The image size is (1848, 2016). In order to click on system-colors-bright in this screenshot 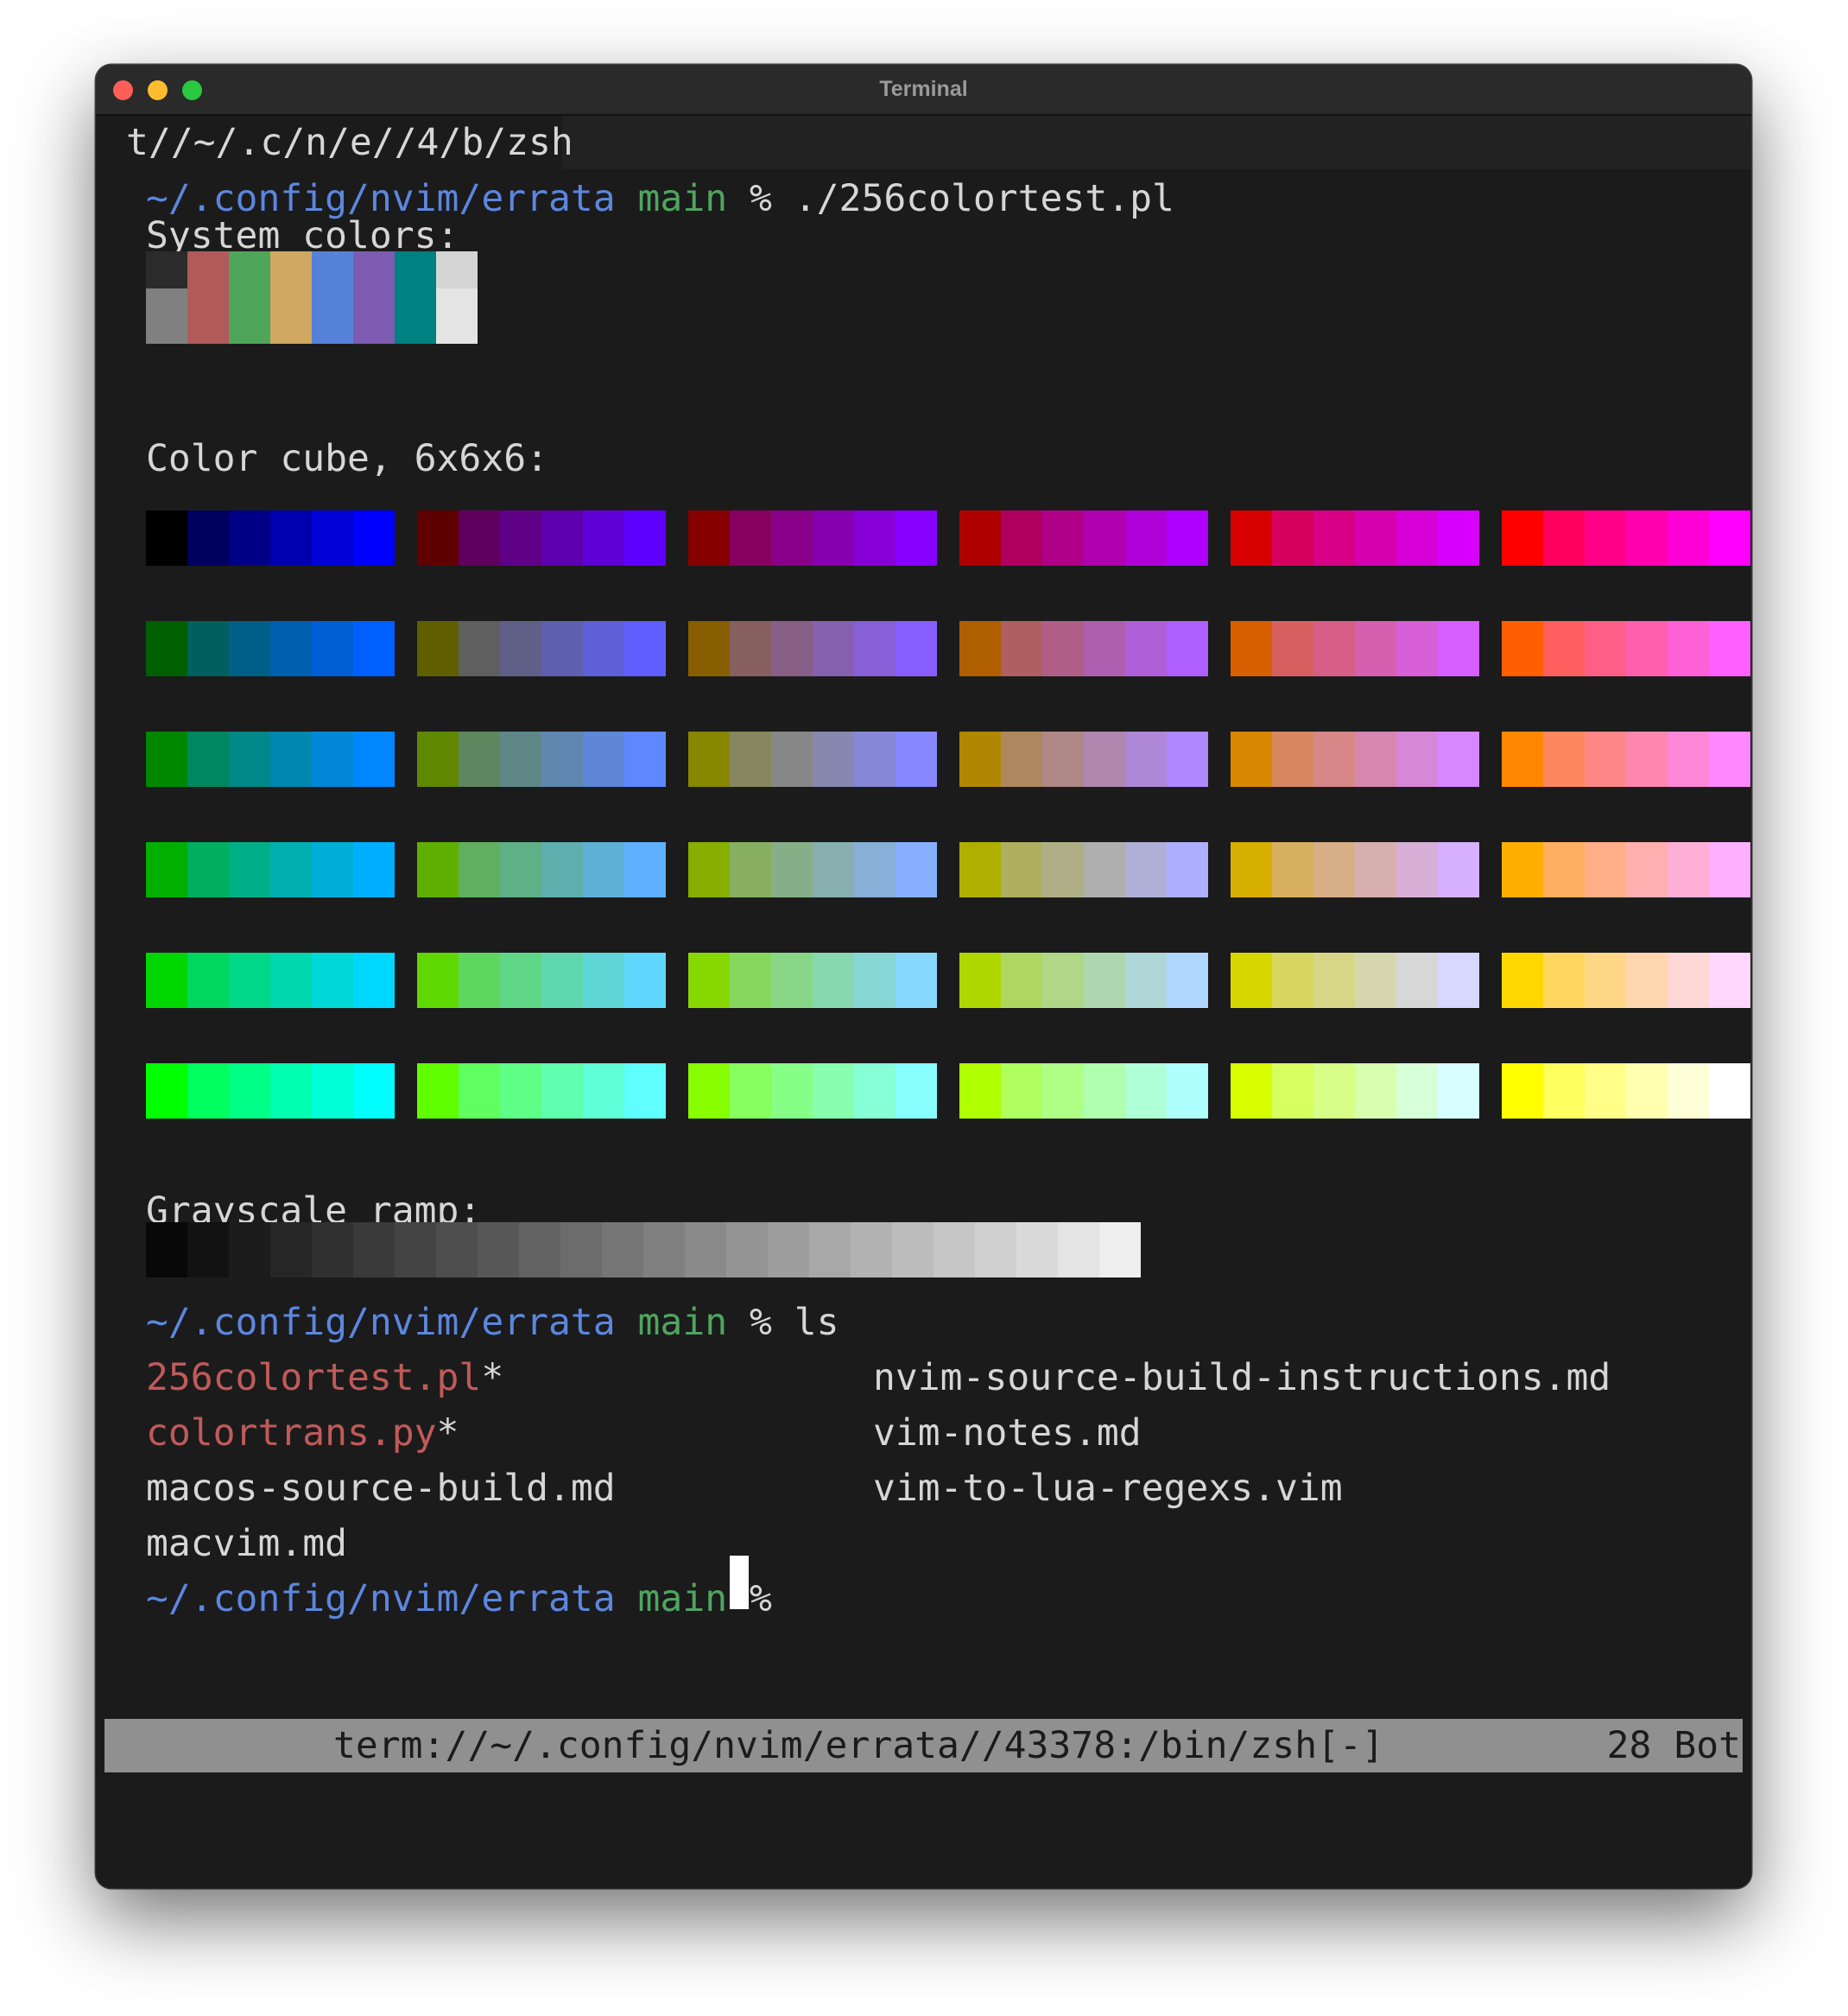, I will do `click(312, 316)`.